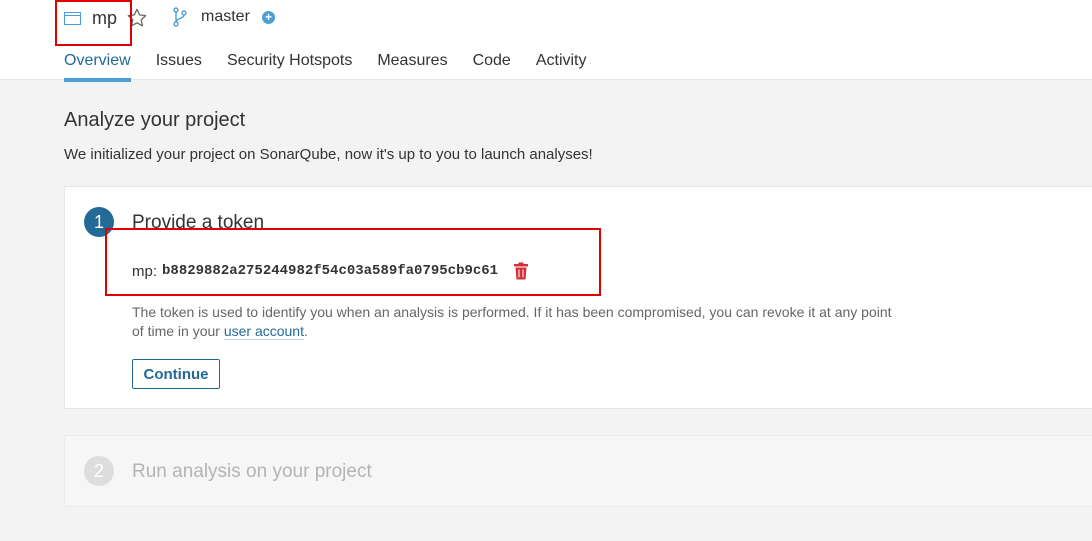 Image resolution: width=1092 pixels, height=541 pixels. I want to click on project-title-row: mp, so click(106, 18).